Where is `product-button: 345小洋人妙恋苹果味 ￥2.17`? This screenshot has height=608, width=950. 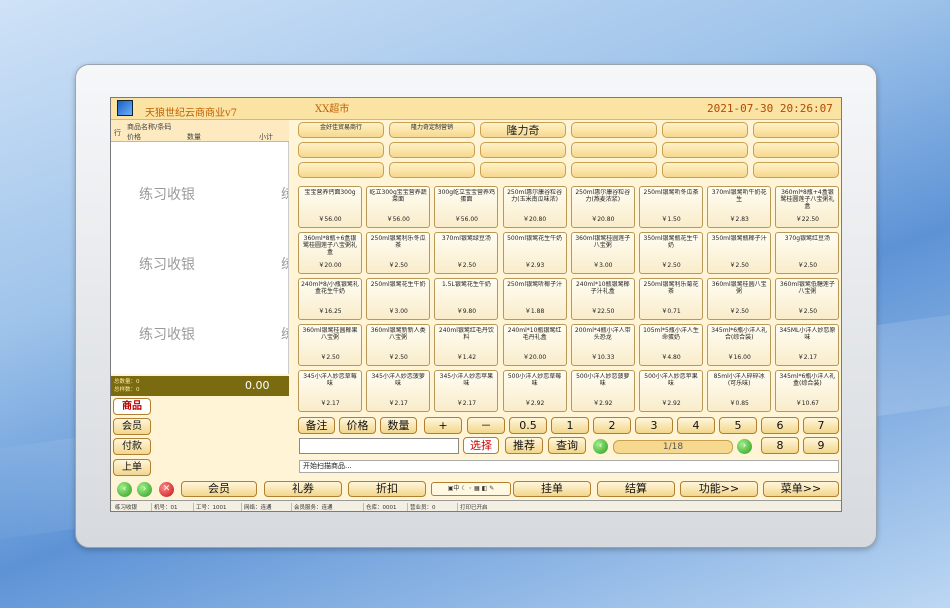 product-button: 345小洋人妙恋苹果味 ￥2.17 is located at coordinates (466, 391).